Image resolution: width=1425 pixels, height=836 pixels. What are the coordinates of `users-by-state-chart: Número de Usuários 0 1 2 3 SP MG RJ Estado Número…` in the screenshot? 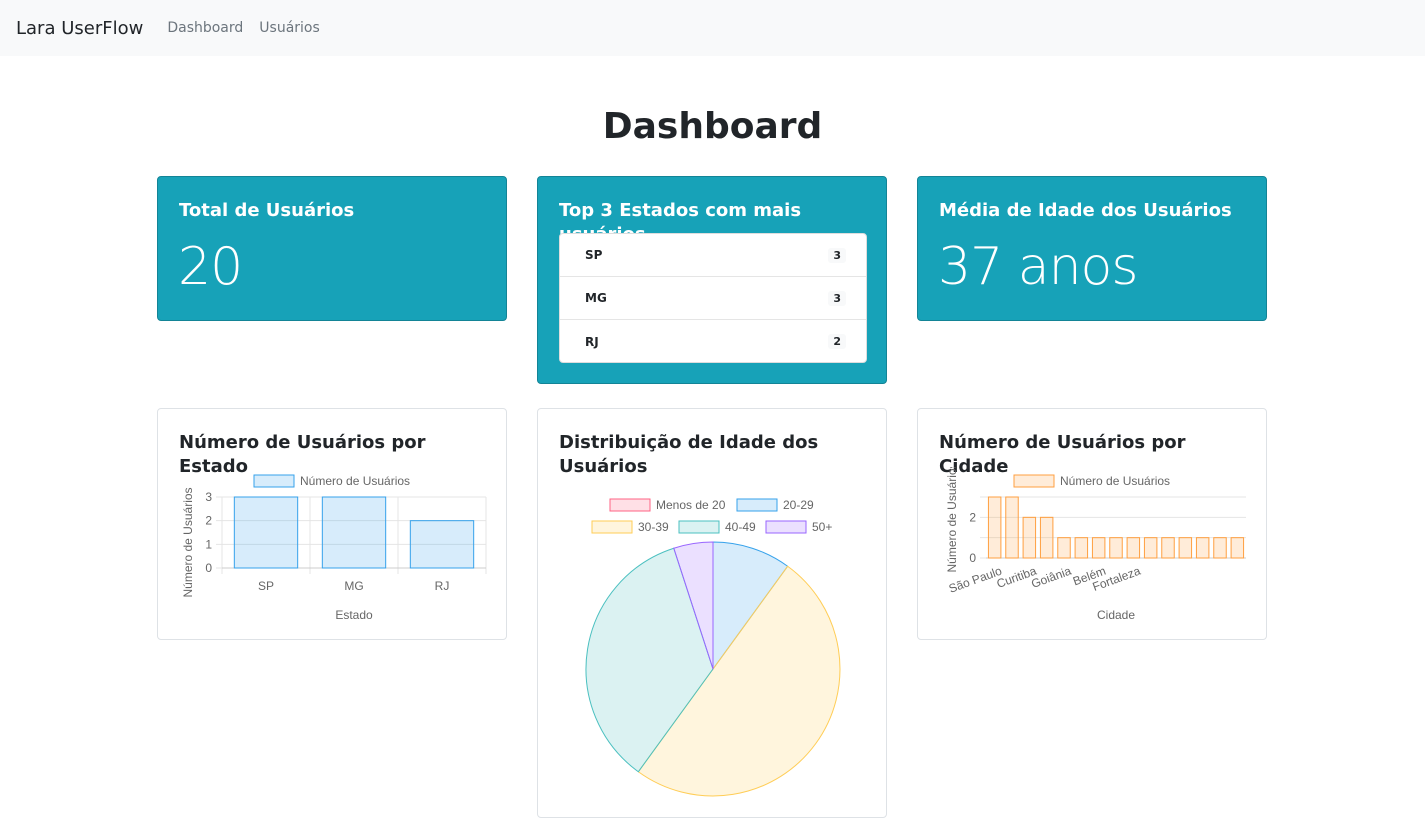 It's located at (334, 548).